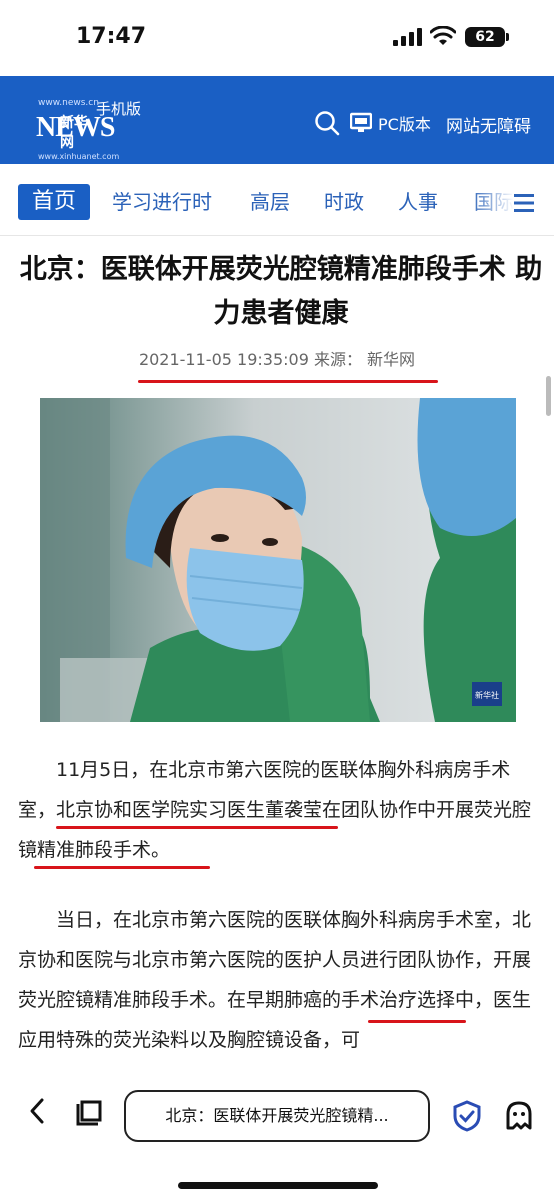 The width and height of the screenshot is (554, 1200). I want to click on logo-site: www.news.cn, so click(68, 103).